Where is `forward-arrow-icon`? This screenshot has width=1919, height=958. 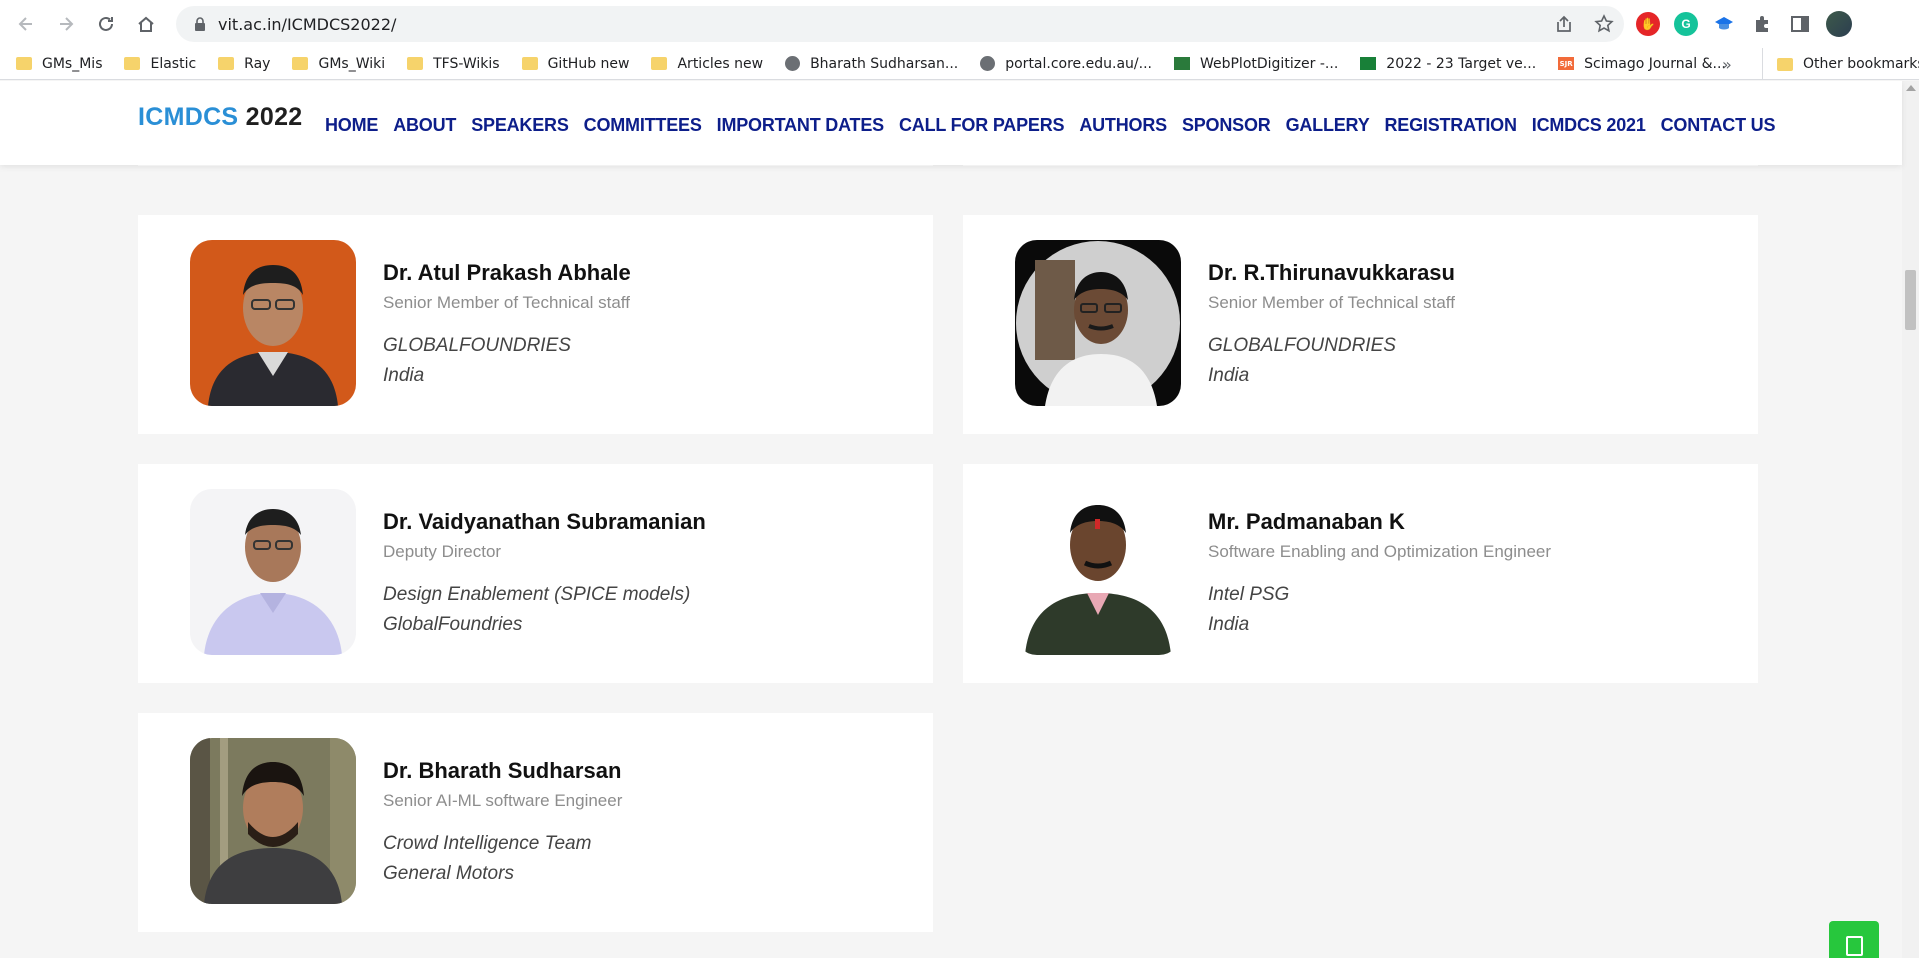 forward-arrow-icon is located at coordinates (67, 24).